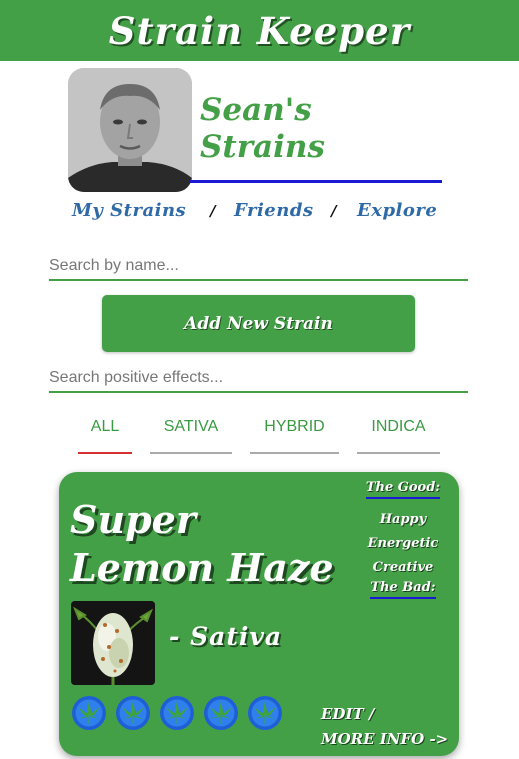 This screenshot has height=759, width=519. What do you see at coordinates (397, 210) in the screenshot?
I see `nav-explore: Explore` at bounding box center [397, 210].